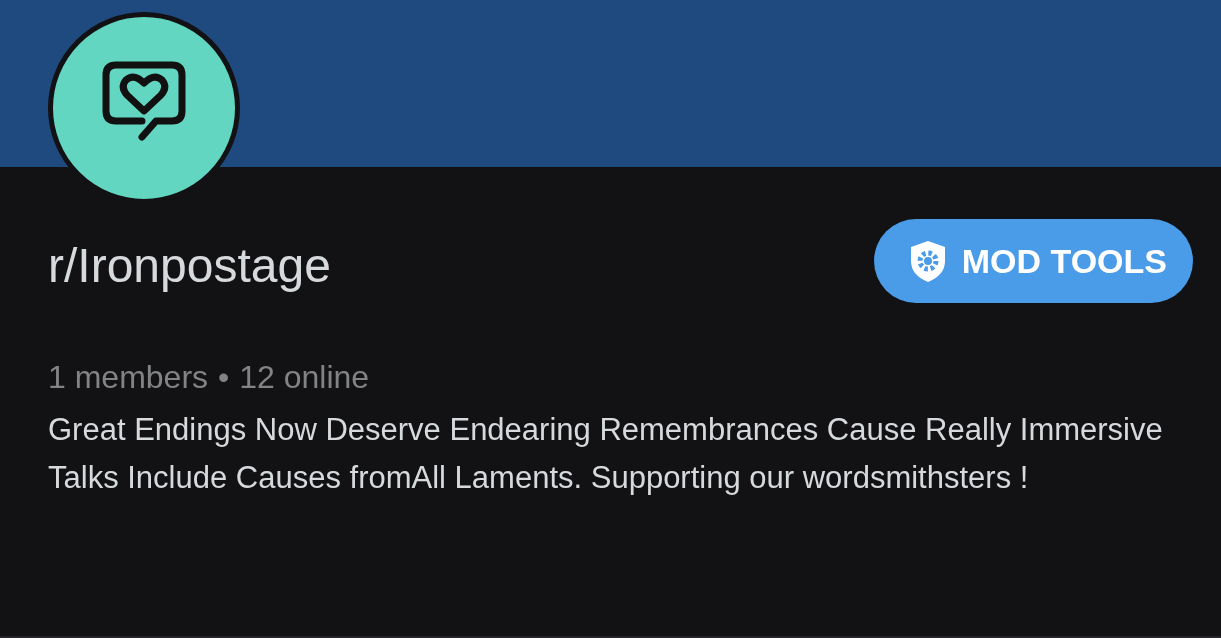 Image resolution: width=1221 pixels, height=638 pixels. I want to click on community-description: Great Endings Now Deserve Endearing Remembrances Cause Really Immersive Talks Include Causes fromAll Laments. Supporting our wordsmithsters !, so click(606, 454).